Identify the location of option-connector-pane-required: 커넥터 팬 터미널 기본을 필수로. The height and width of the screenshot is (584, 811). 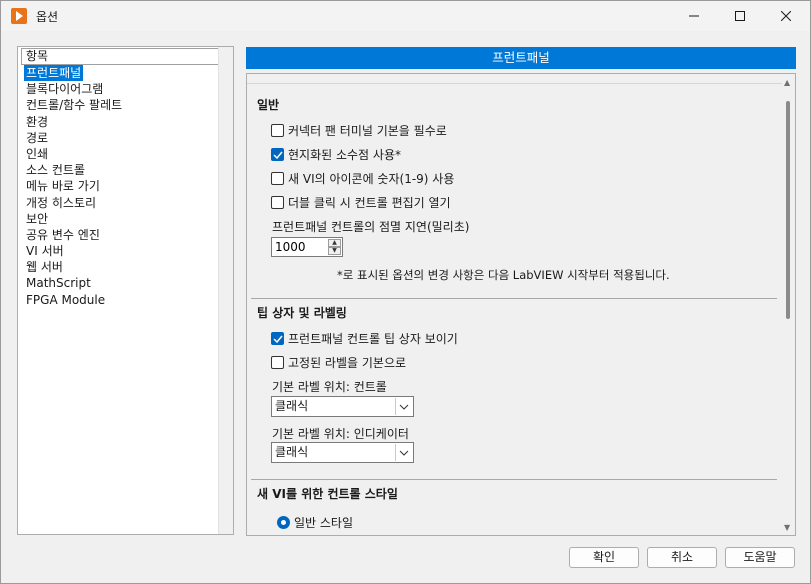
(359, 130).